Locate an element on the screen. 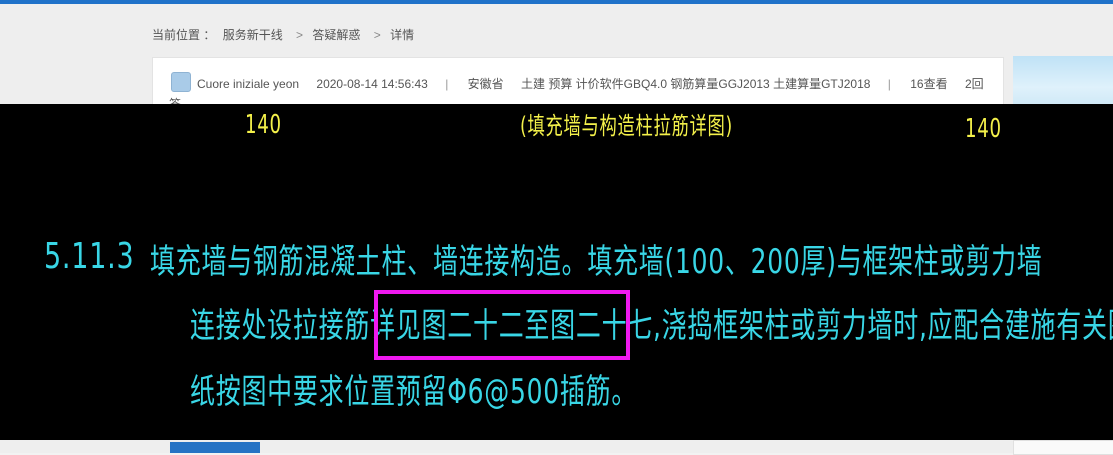 The height and width of the screenshot is (455, 1113). avatar is located at coordinates (181, 82).